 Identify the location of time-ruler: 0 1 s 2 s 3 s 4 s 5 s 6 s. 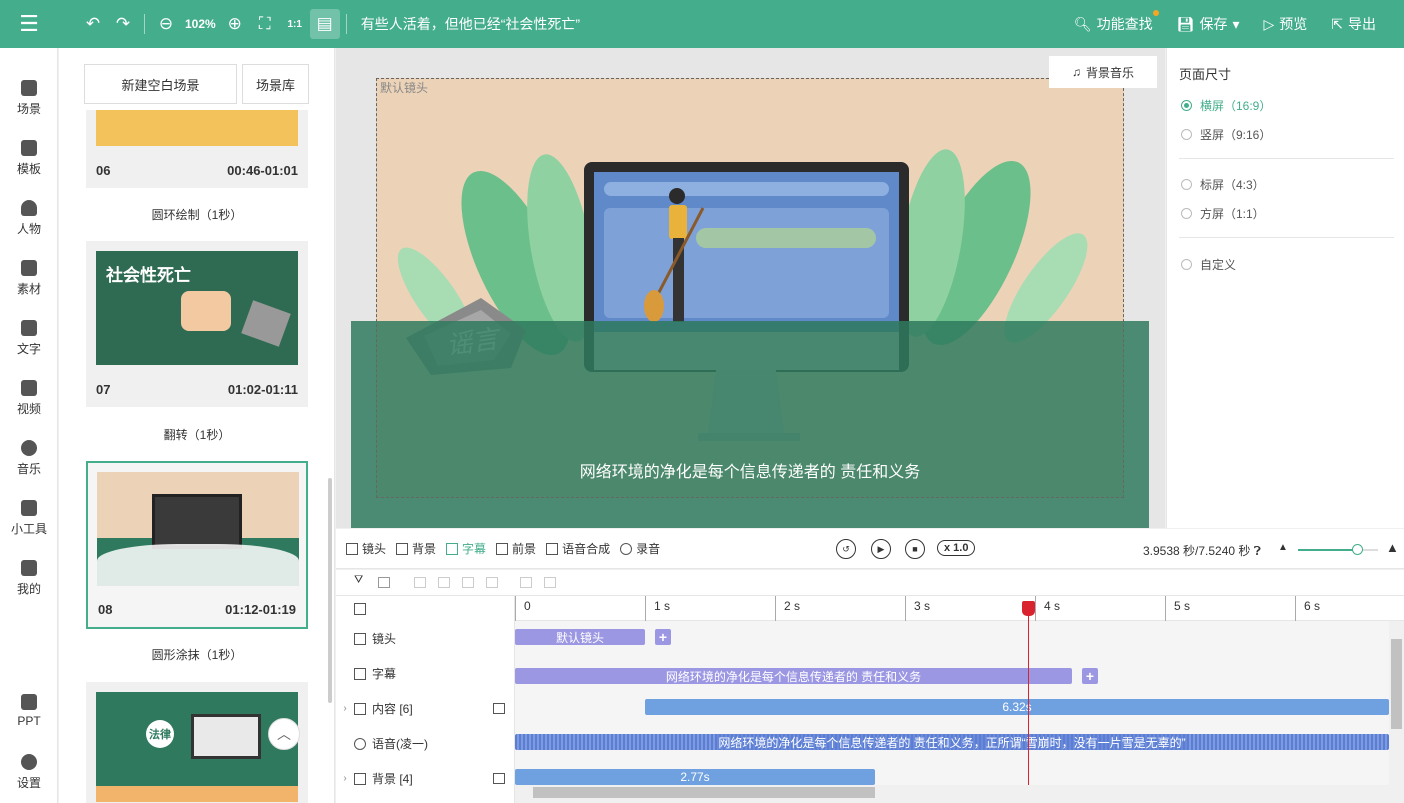
(959, 608).